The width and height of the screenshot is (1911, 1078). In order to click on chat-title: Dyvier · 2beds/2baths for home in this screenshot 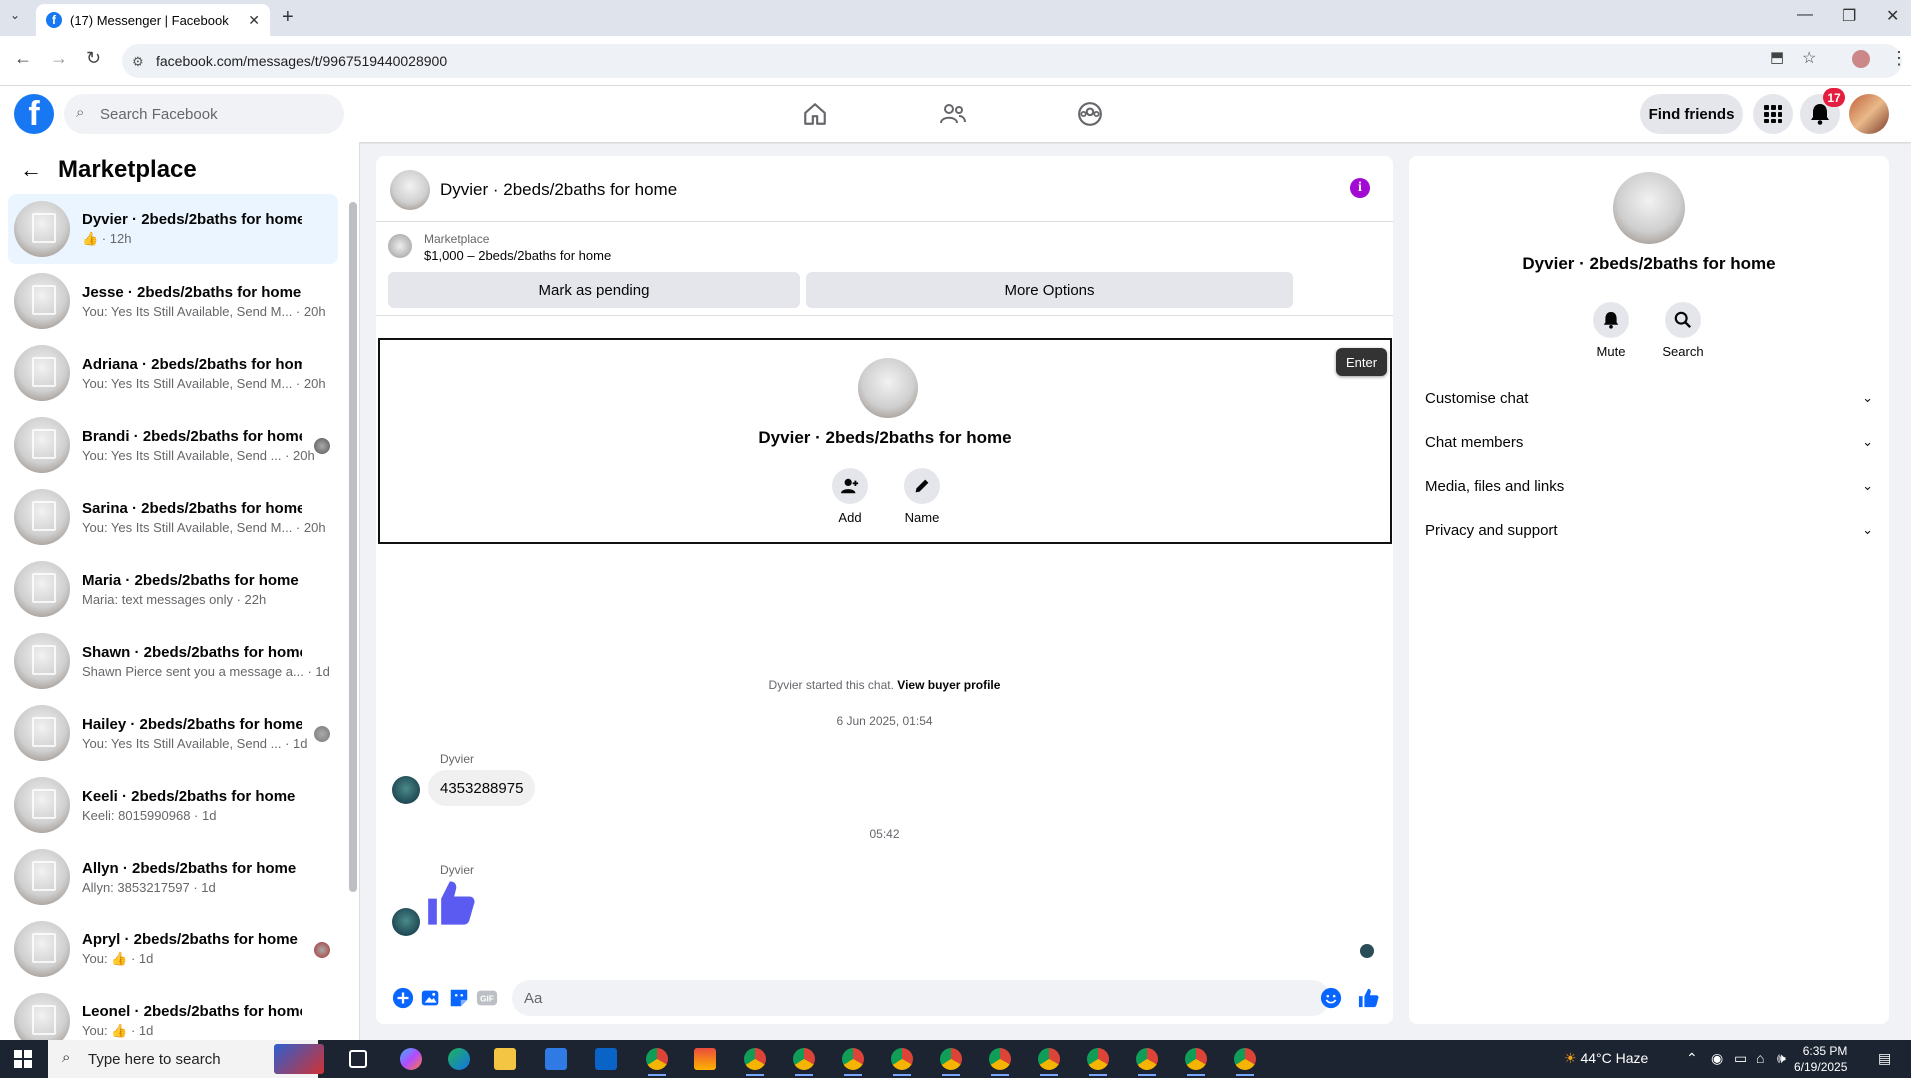, I will do `click(558, 190)`.